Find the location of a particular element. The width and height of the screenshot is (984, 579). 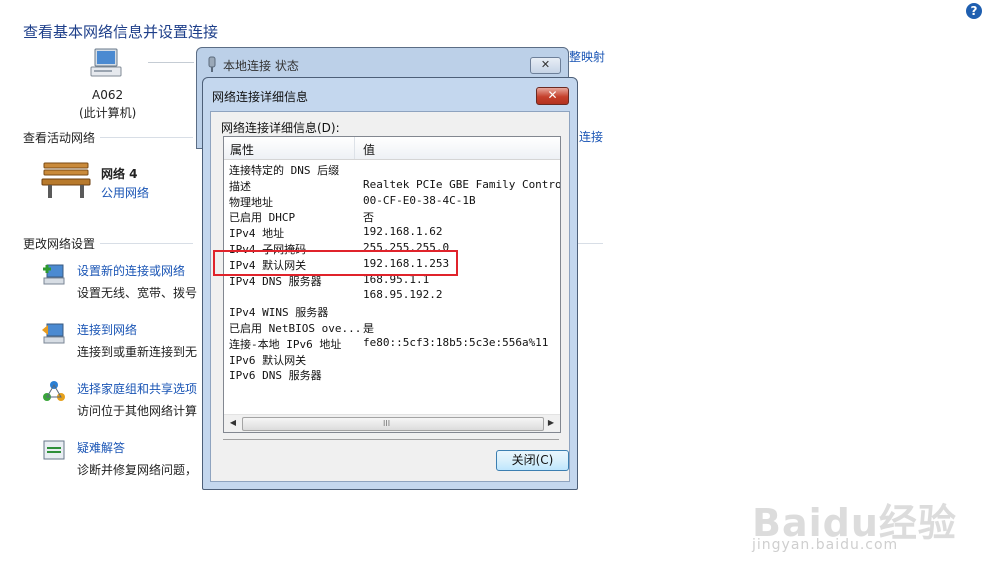

divider-settings is located at coordinates (146, 243).